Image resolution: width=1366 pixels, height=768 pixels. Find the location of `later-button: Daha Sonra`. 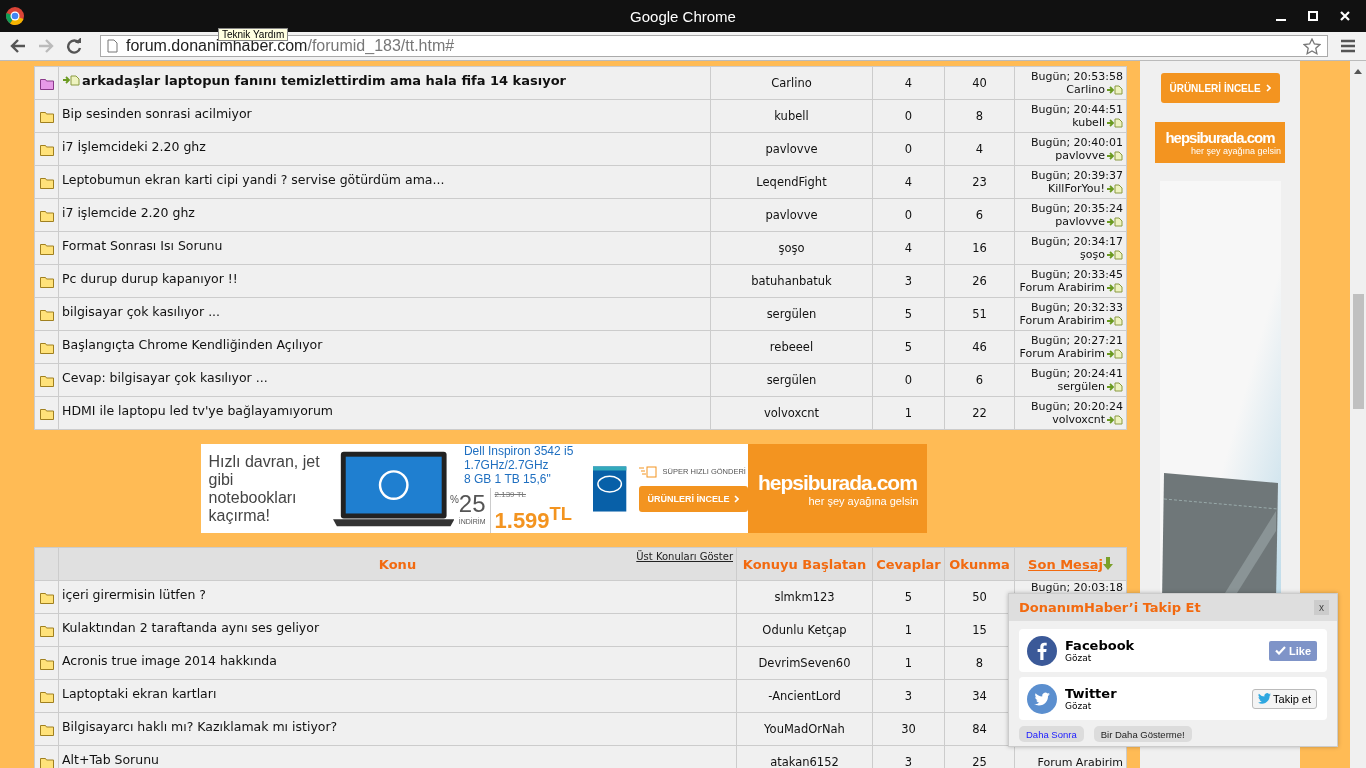

later-button: Daha Sonra is located at coordinates (1051, 734).